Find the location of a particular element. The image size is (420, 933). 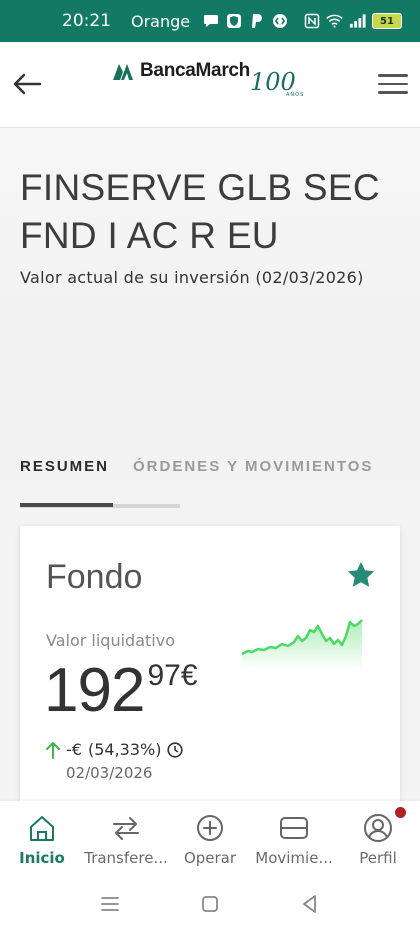

nav-label-inicio: Inicio is located at coordinates (42, 858).